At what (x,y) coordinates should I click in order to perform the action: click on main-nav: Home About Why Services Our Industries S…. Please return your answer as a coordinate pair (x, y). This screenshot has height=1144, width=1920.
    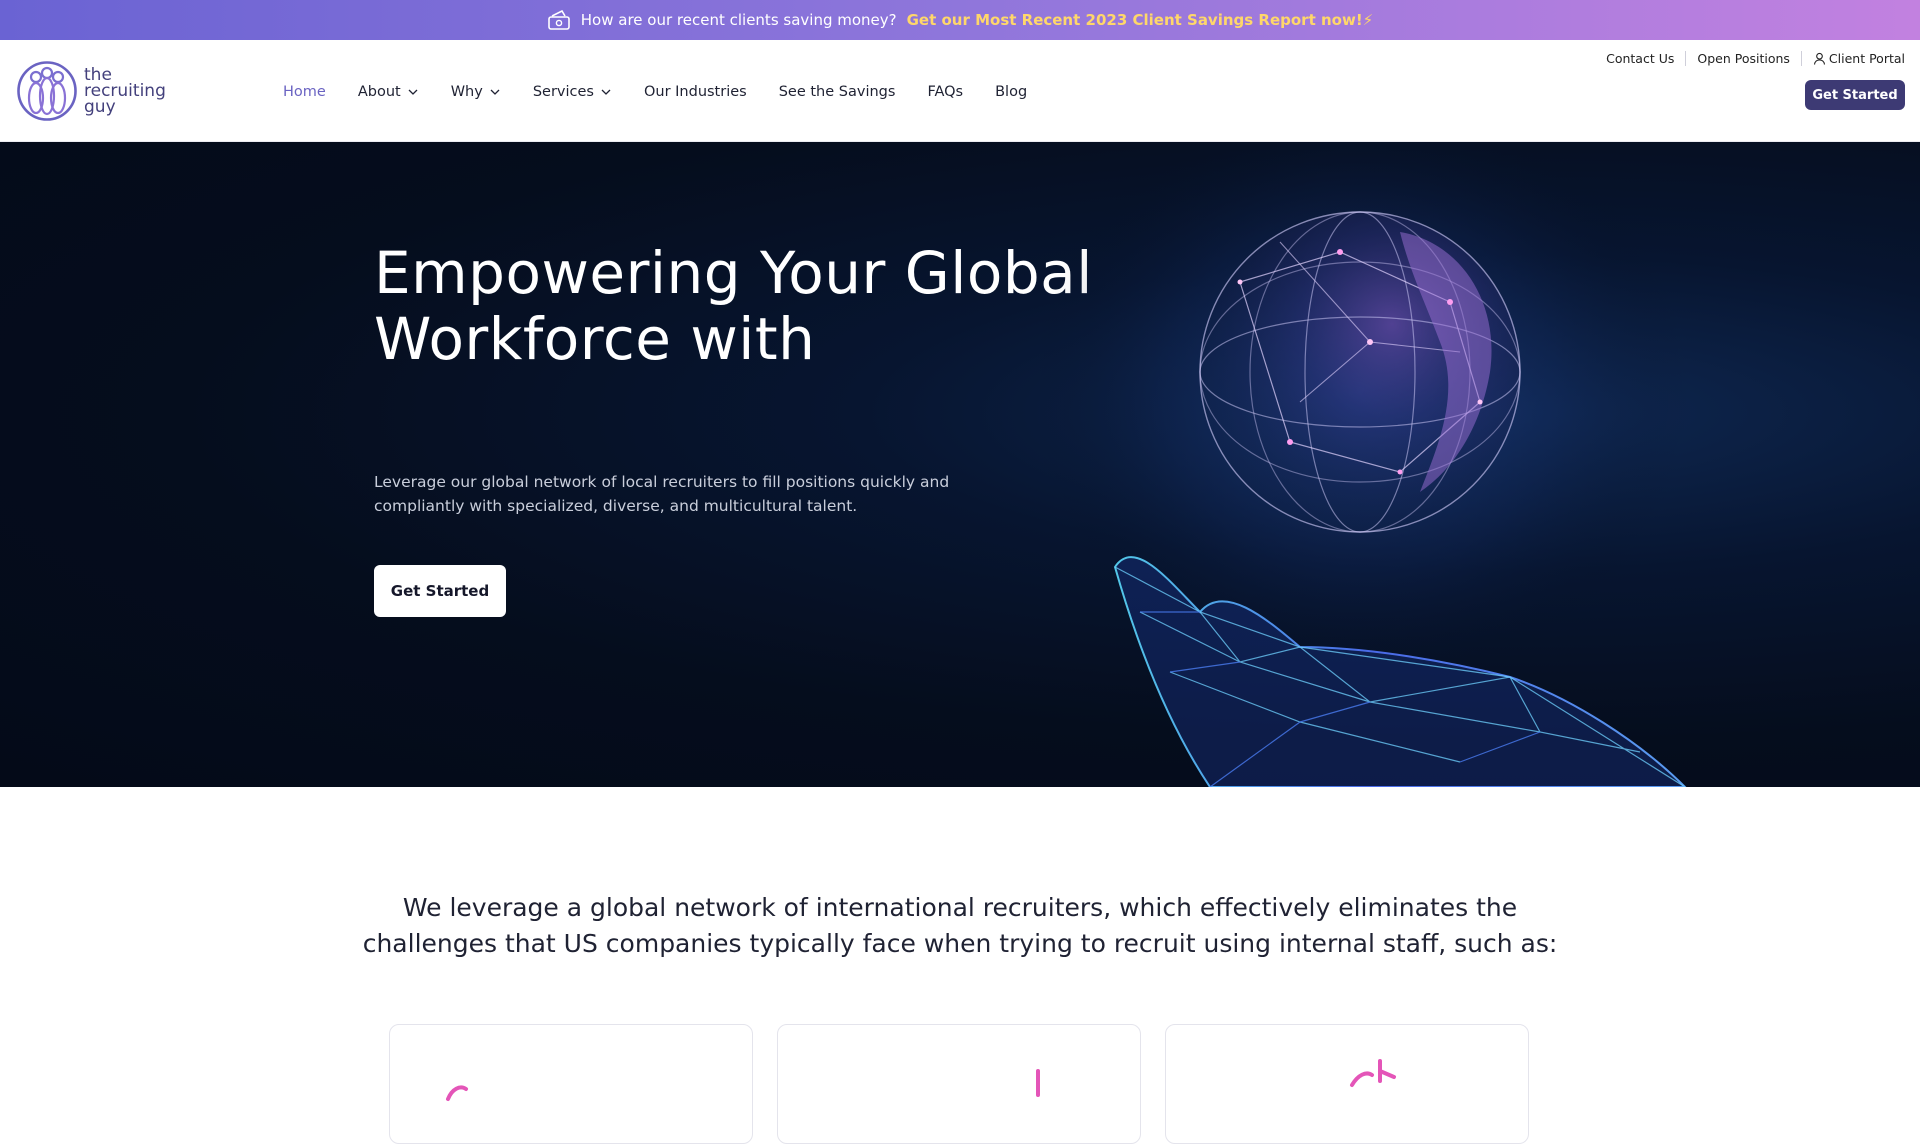
    Looking at the image, I should click on (655, 92).